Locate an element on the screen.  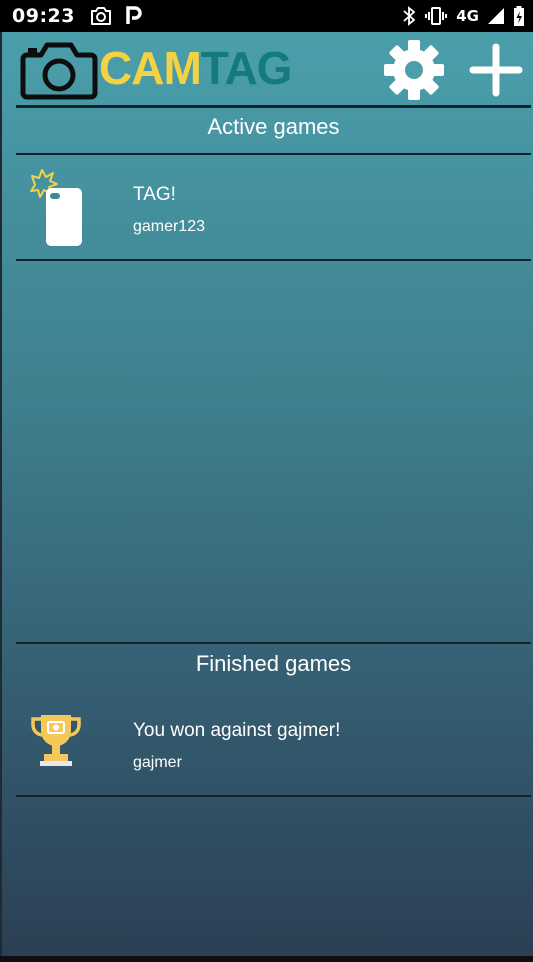
finished-game-item: You won against gajmer! gajmer is located at coordinates (273, 746).